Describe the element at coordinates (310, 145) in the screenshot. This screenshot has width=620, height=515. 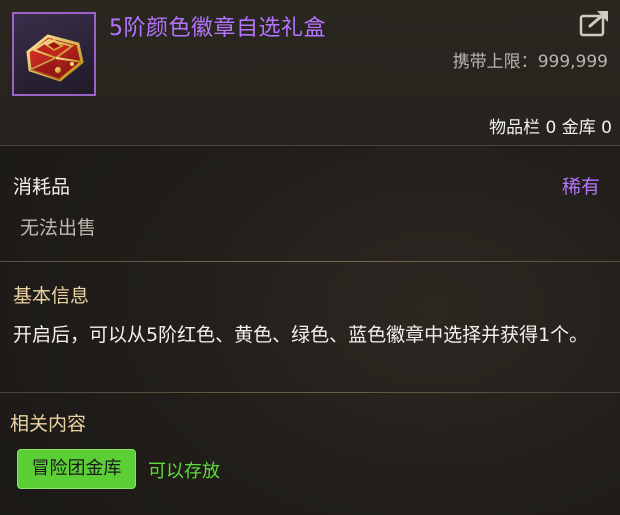
I see `header-divider` at that location.